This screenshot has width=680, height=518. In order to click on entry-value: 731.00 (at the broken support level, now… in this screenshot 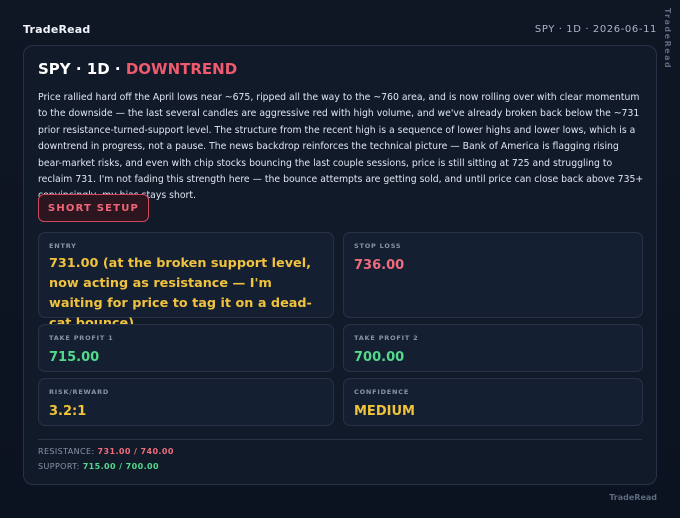, I will do `click(180, 293)`.